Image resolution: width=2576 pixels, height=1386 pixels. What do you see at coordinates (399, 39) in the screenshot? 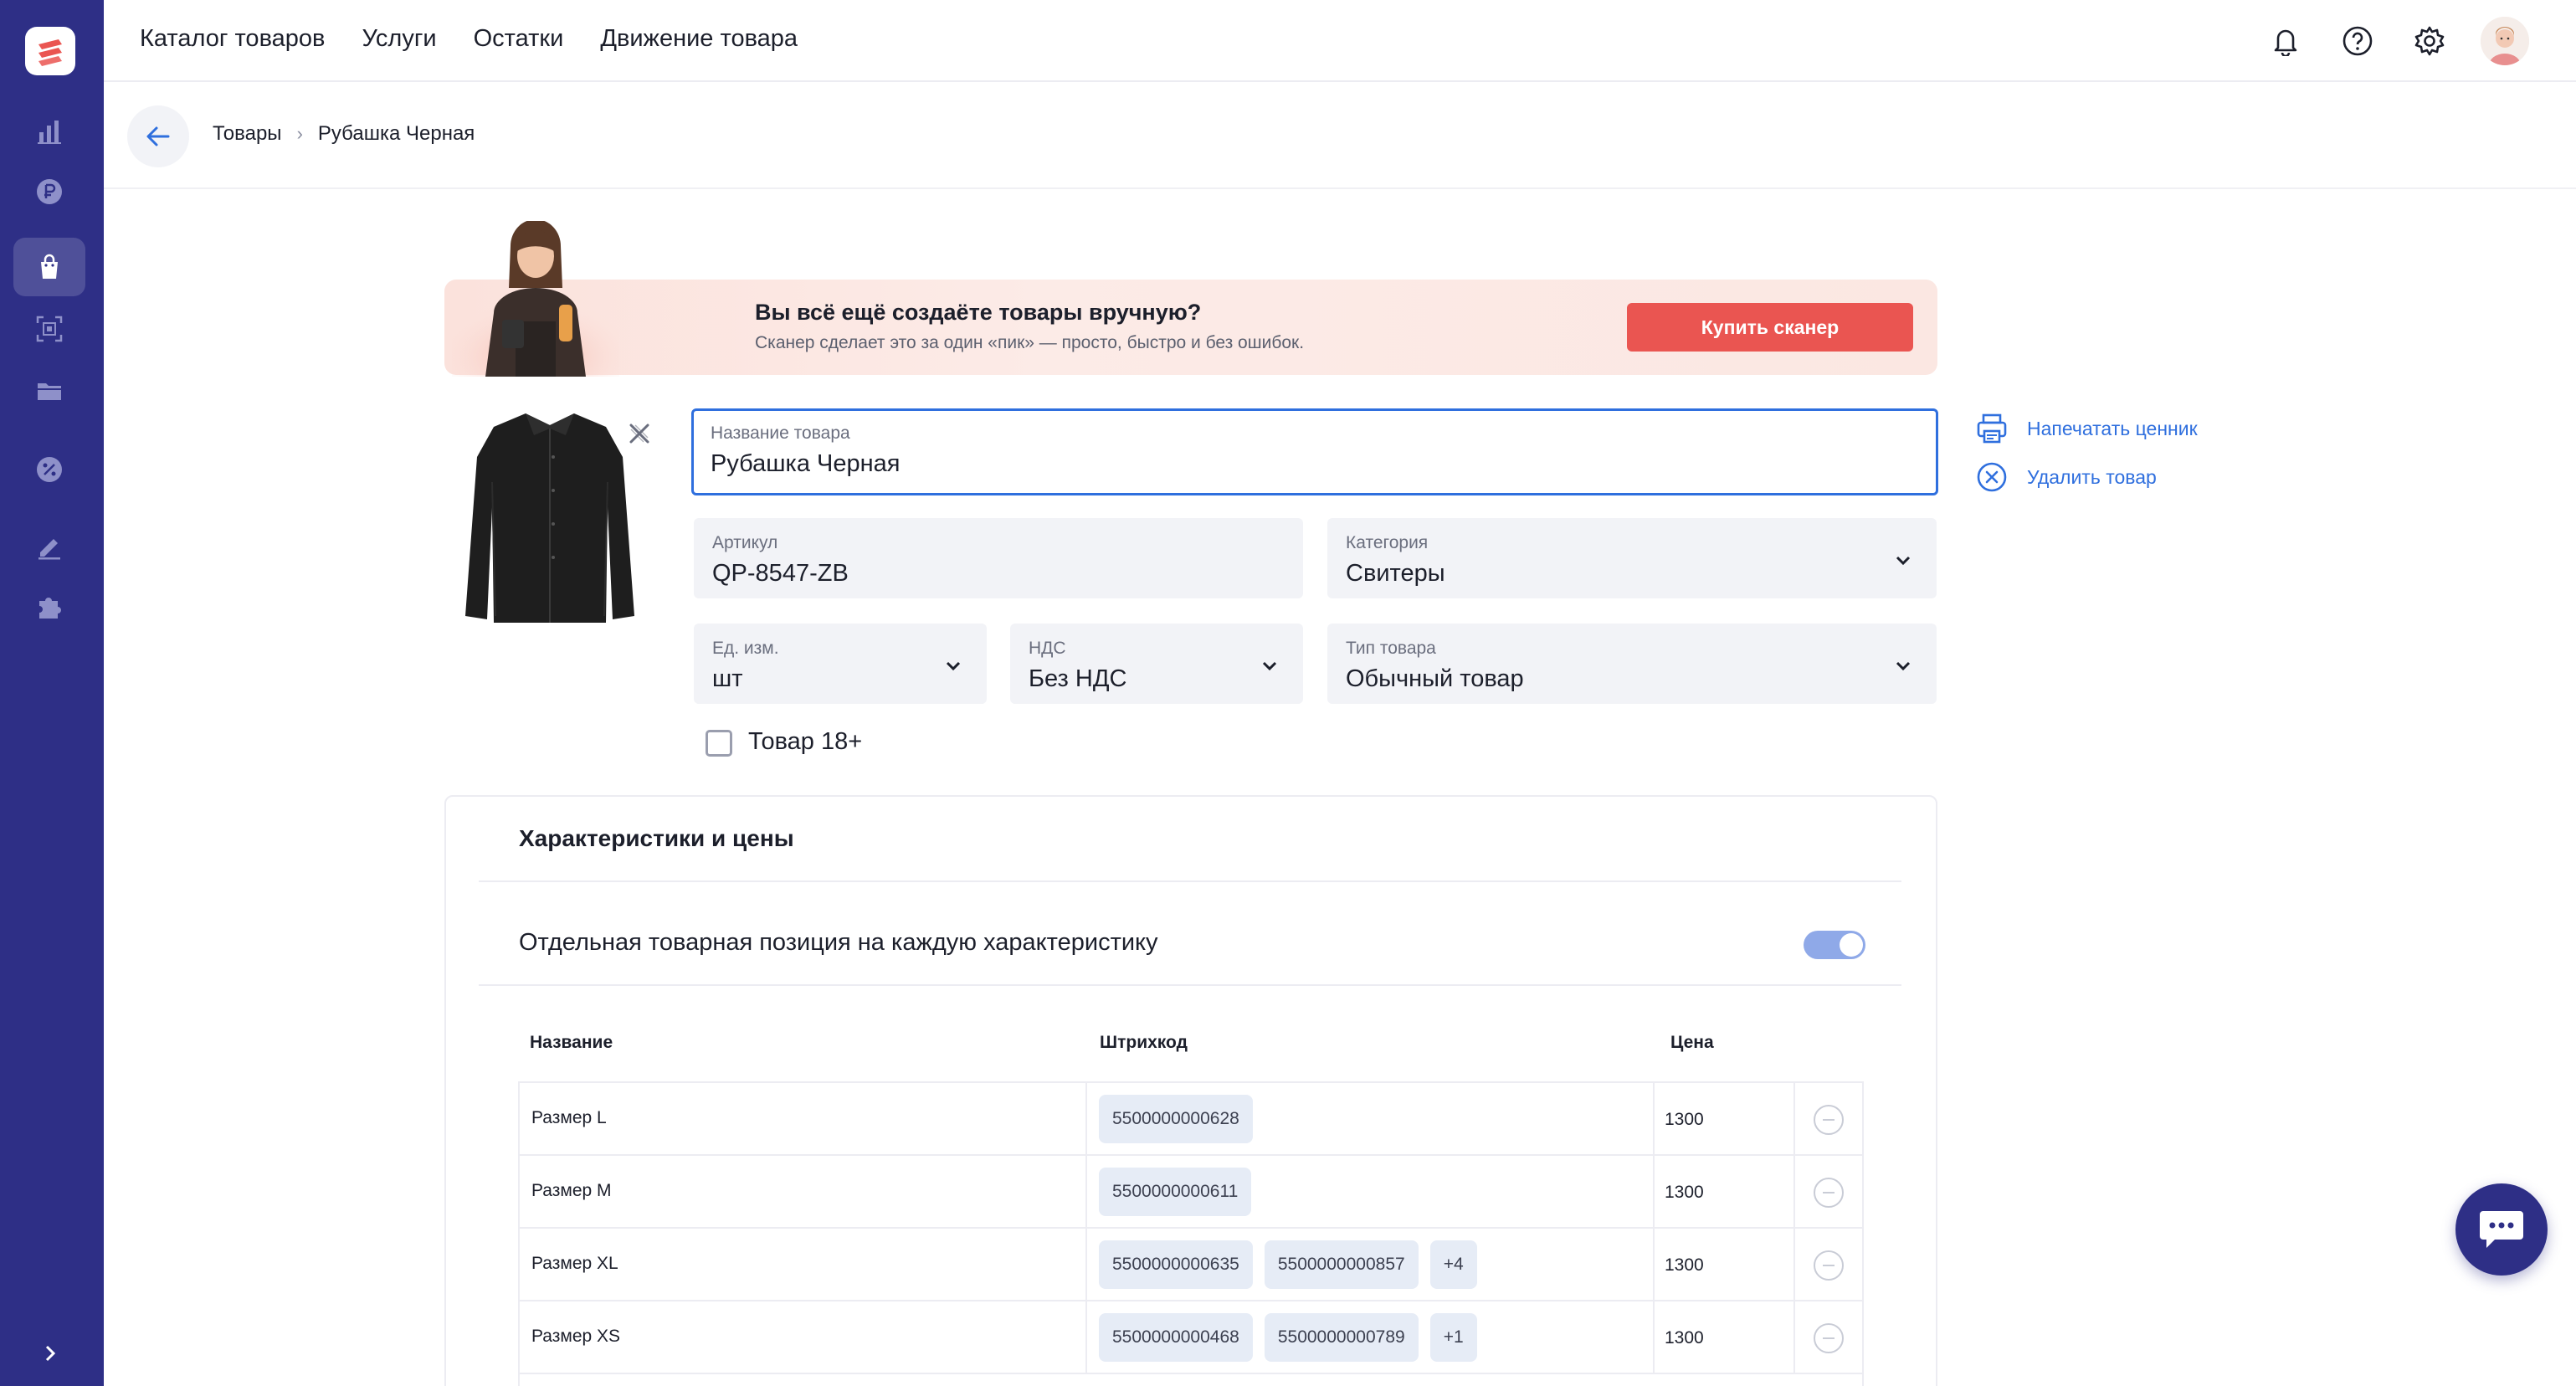
I see `nav-services: Услуги` at bounding box center [399, 39].